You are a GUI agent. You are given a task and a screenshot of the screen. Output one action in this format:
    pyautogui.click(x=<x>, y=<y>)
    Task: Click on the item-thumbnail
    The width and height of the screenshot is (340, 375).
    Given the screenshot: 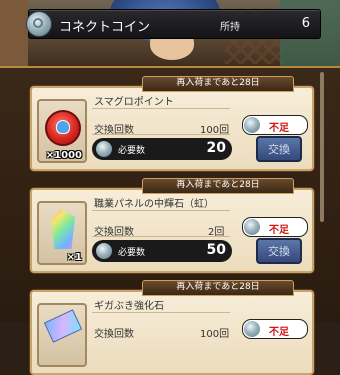 What is the action you would take?
    pyautogui.click(x=62, y=335)
    